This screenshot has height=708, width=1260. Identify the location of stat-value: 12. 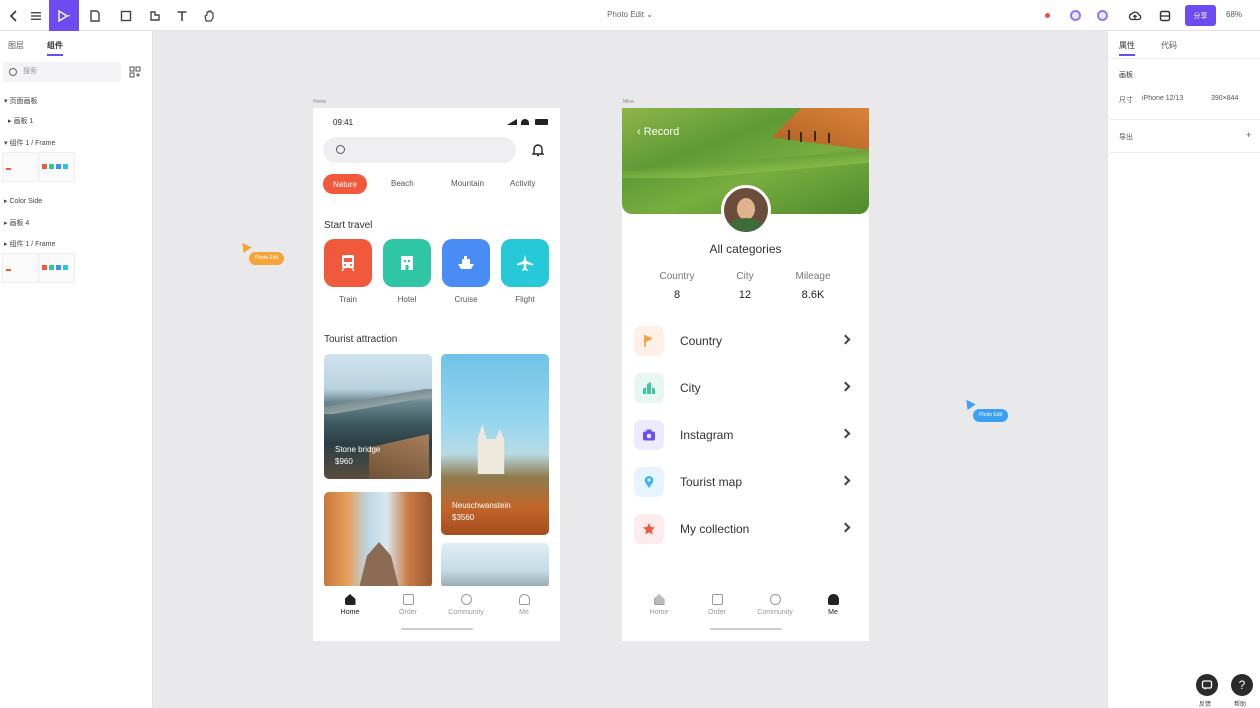
(745, 295).